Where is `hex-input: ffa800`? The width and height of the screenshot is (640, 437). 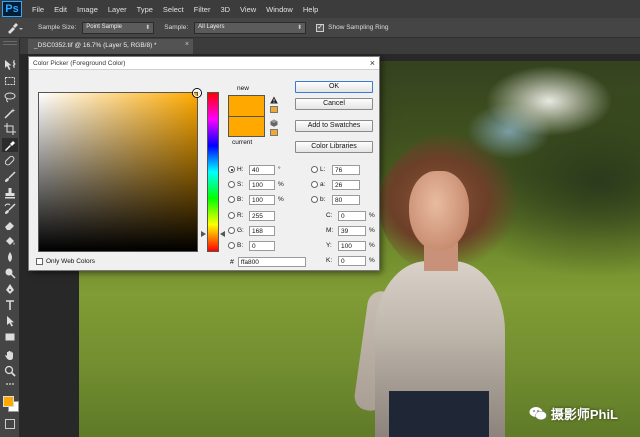
hex-input: ffa800 is located at coordinates (271, 262).